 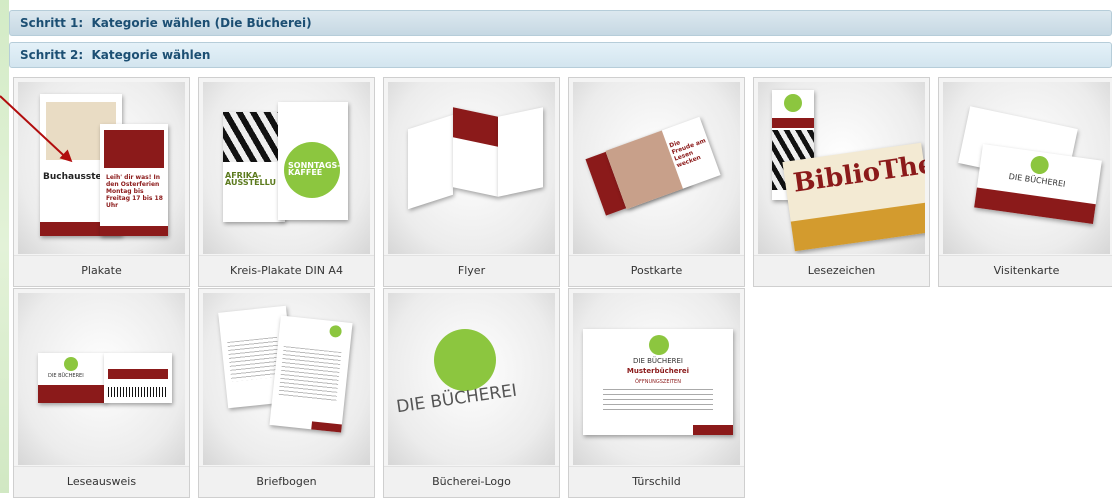 What do you see at coordinates (1025, 270) in the screenshot?
I see `visitenkarte-caption: Visitenkarte` at bounding box center [1025, 270].